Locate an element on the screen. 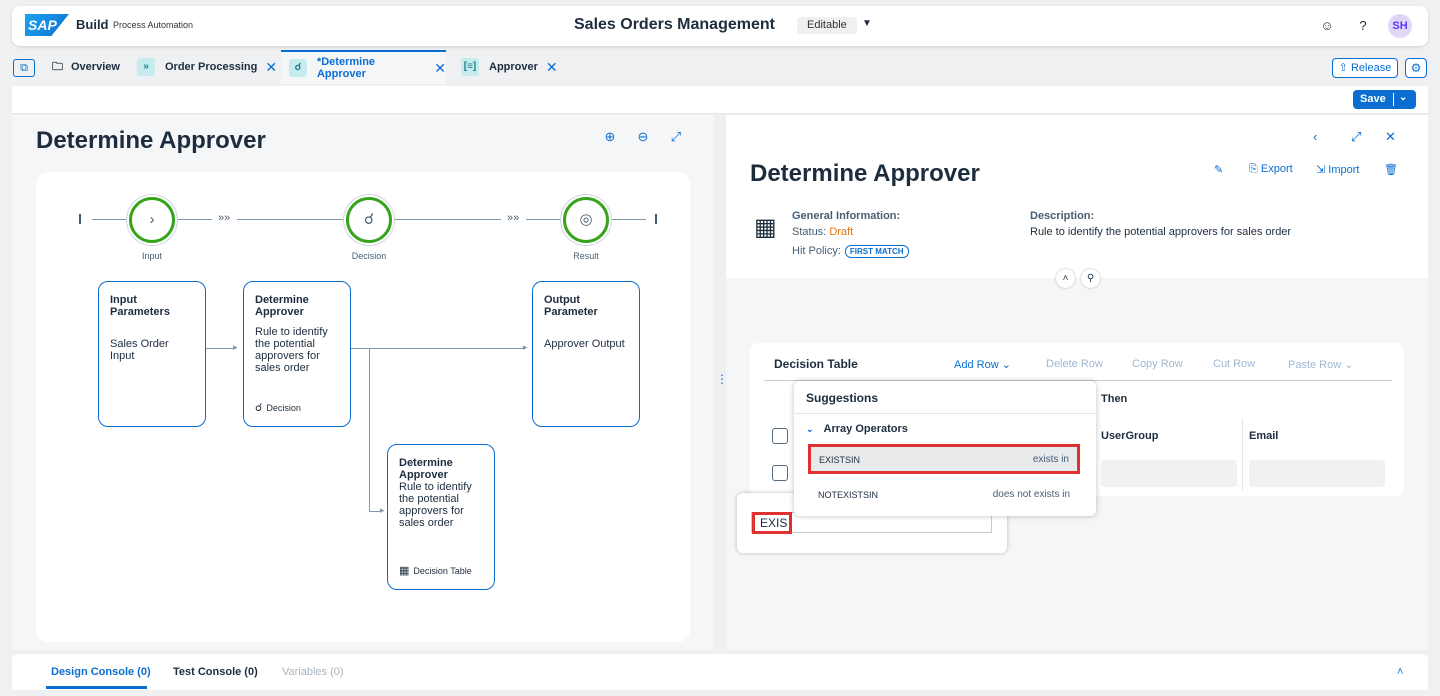 This screenshot has height=696, width=1440. then-header: Then is located at coordinates (1114, 399).